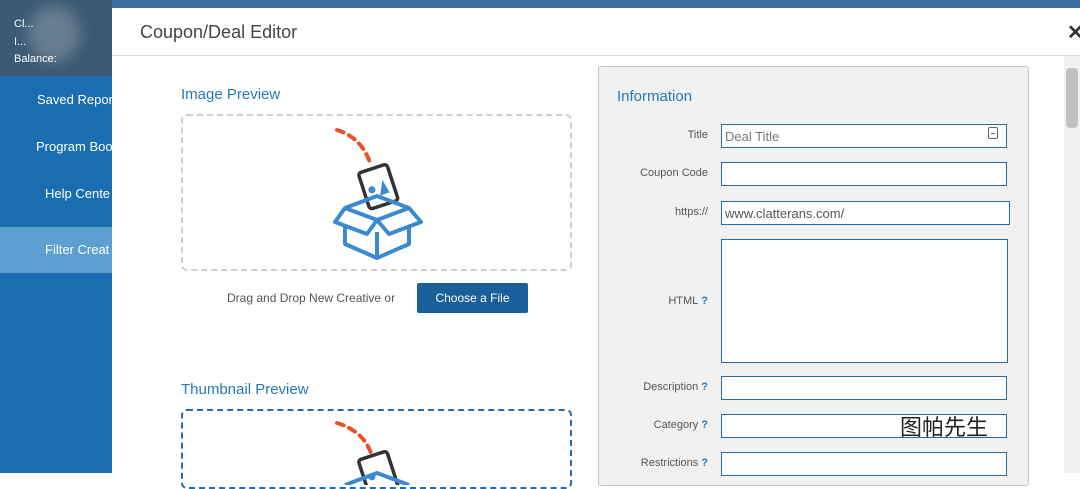 The width and height of the screenshot is (1080, 489). Describe the element at coordinates (864, 301) in the screenshot. I see `html-textarea` at that location.